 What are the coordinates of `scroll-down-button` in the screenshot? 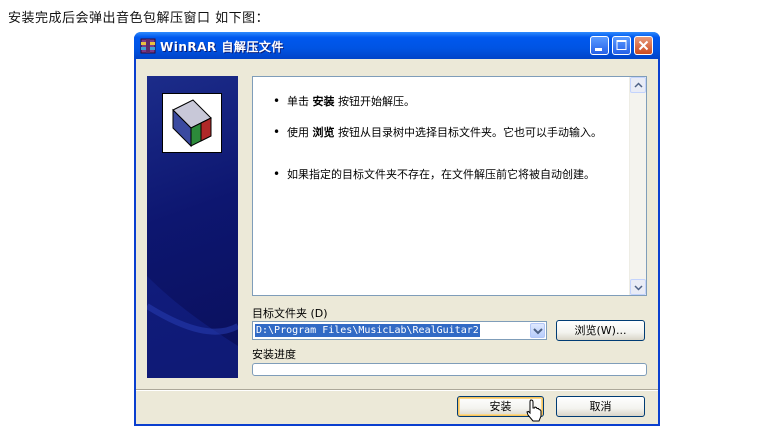 It's located at (638, 287).